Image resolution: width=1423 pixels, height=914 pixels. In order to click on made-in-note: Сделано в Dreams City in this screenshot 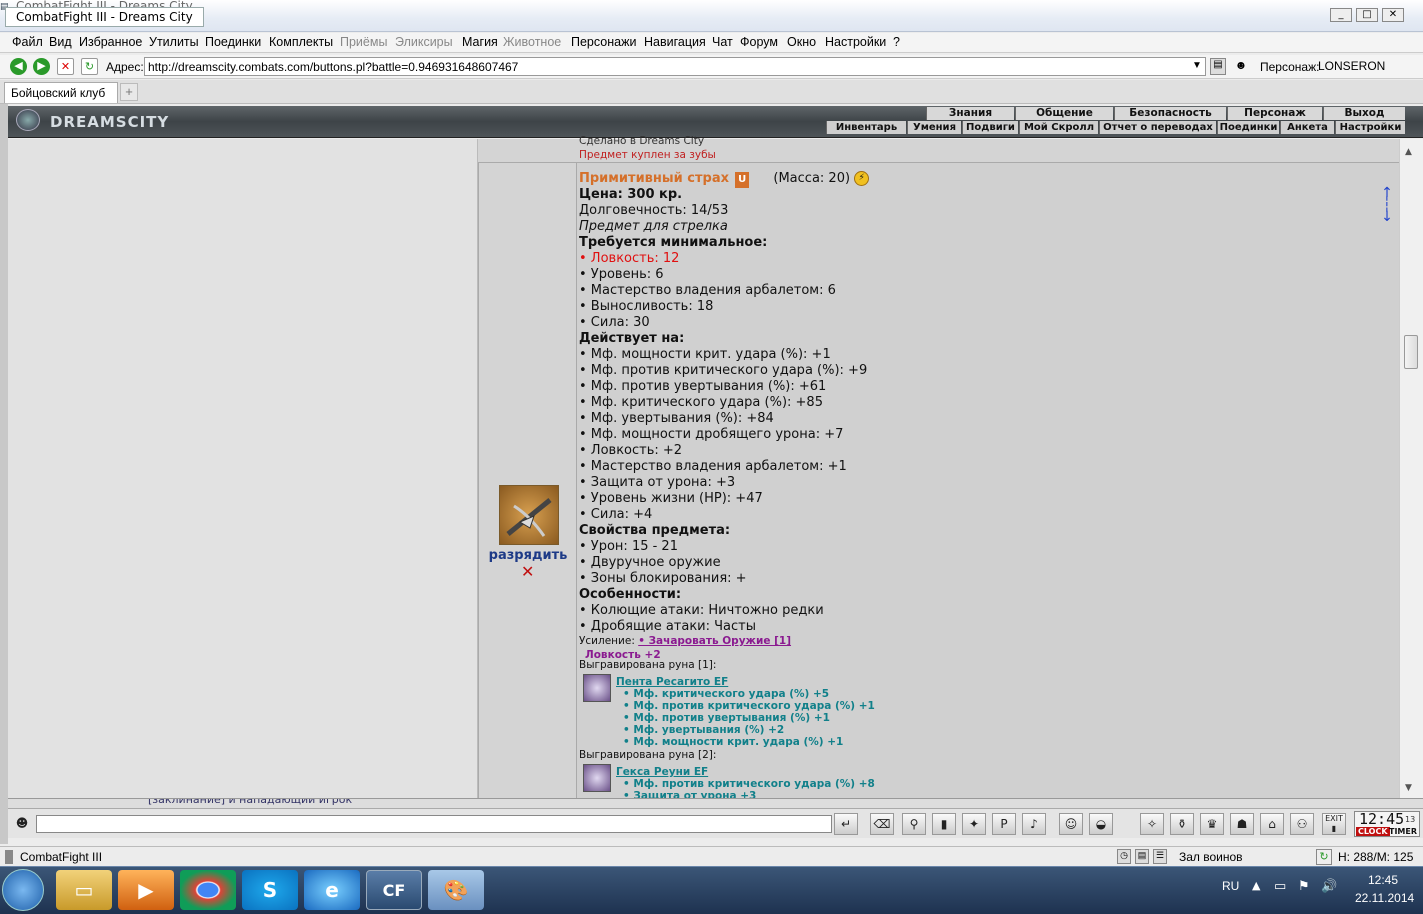, I will do `click(642, 141)`.